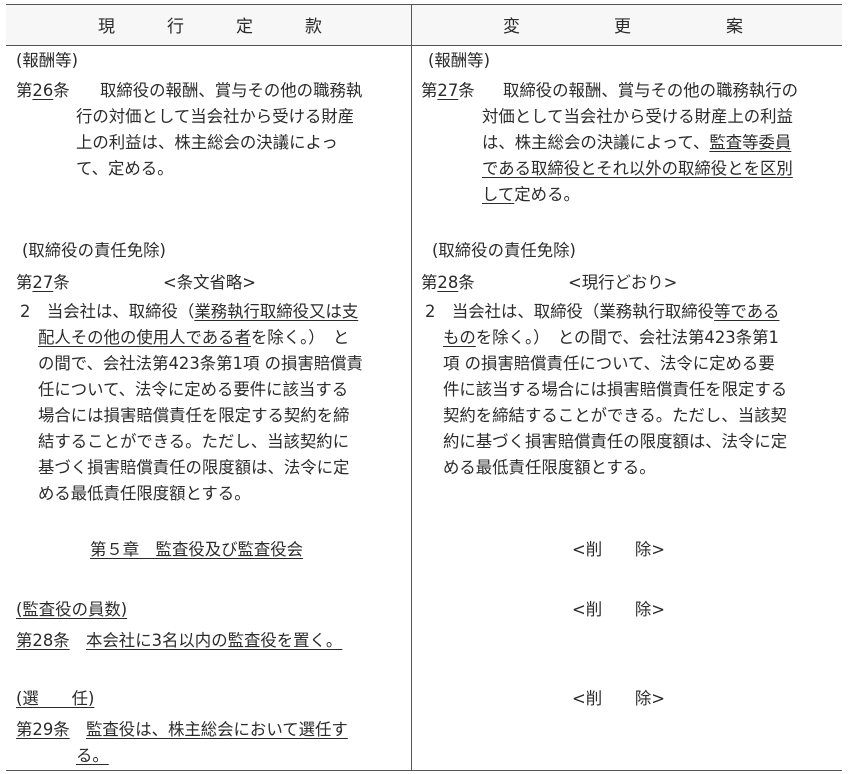 The height and width of the screenshot is (774, 849). What do you see at coordinates (193, 389) in the screenshot?
I see `left-para2-line: 任について、法令に定める要件に該当する` at bounding box center [193, 389].